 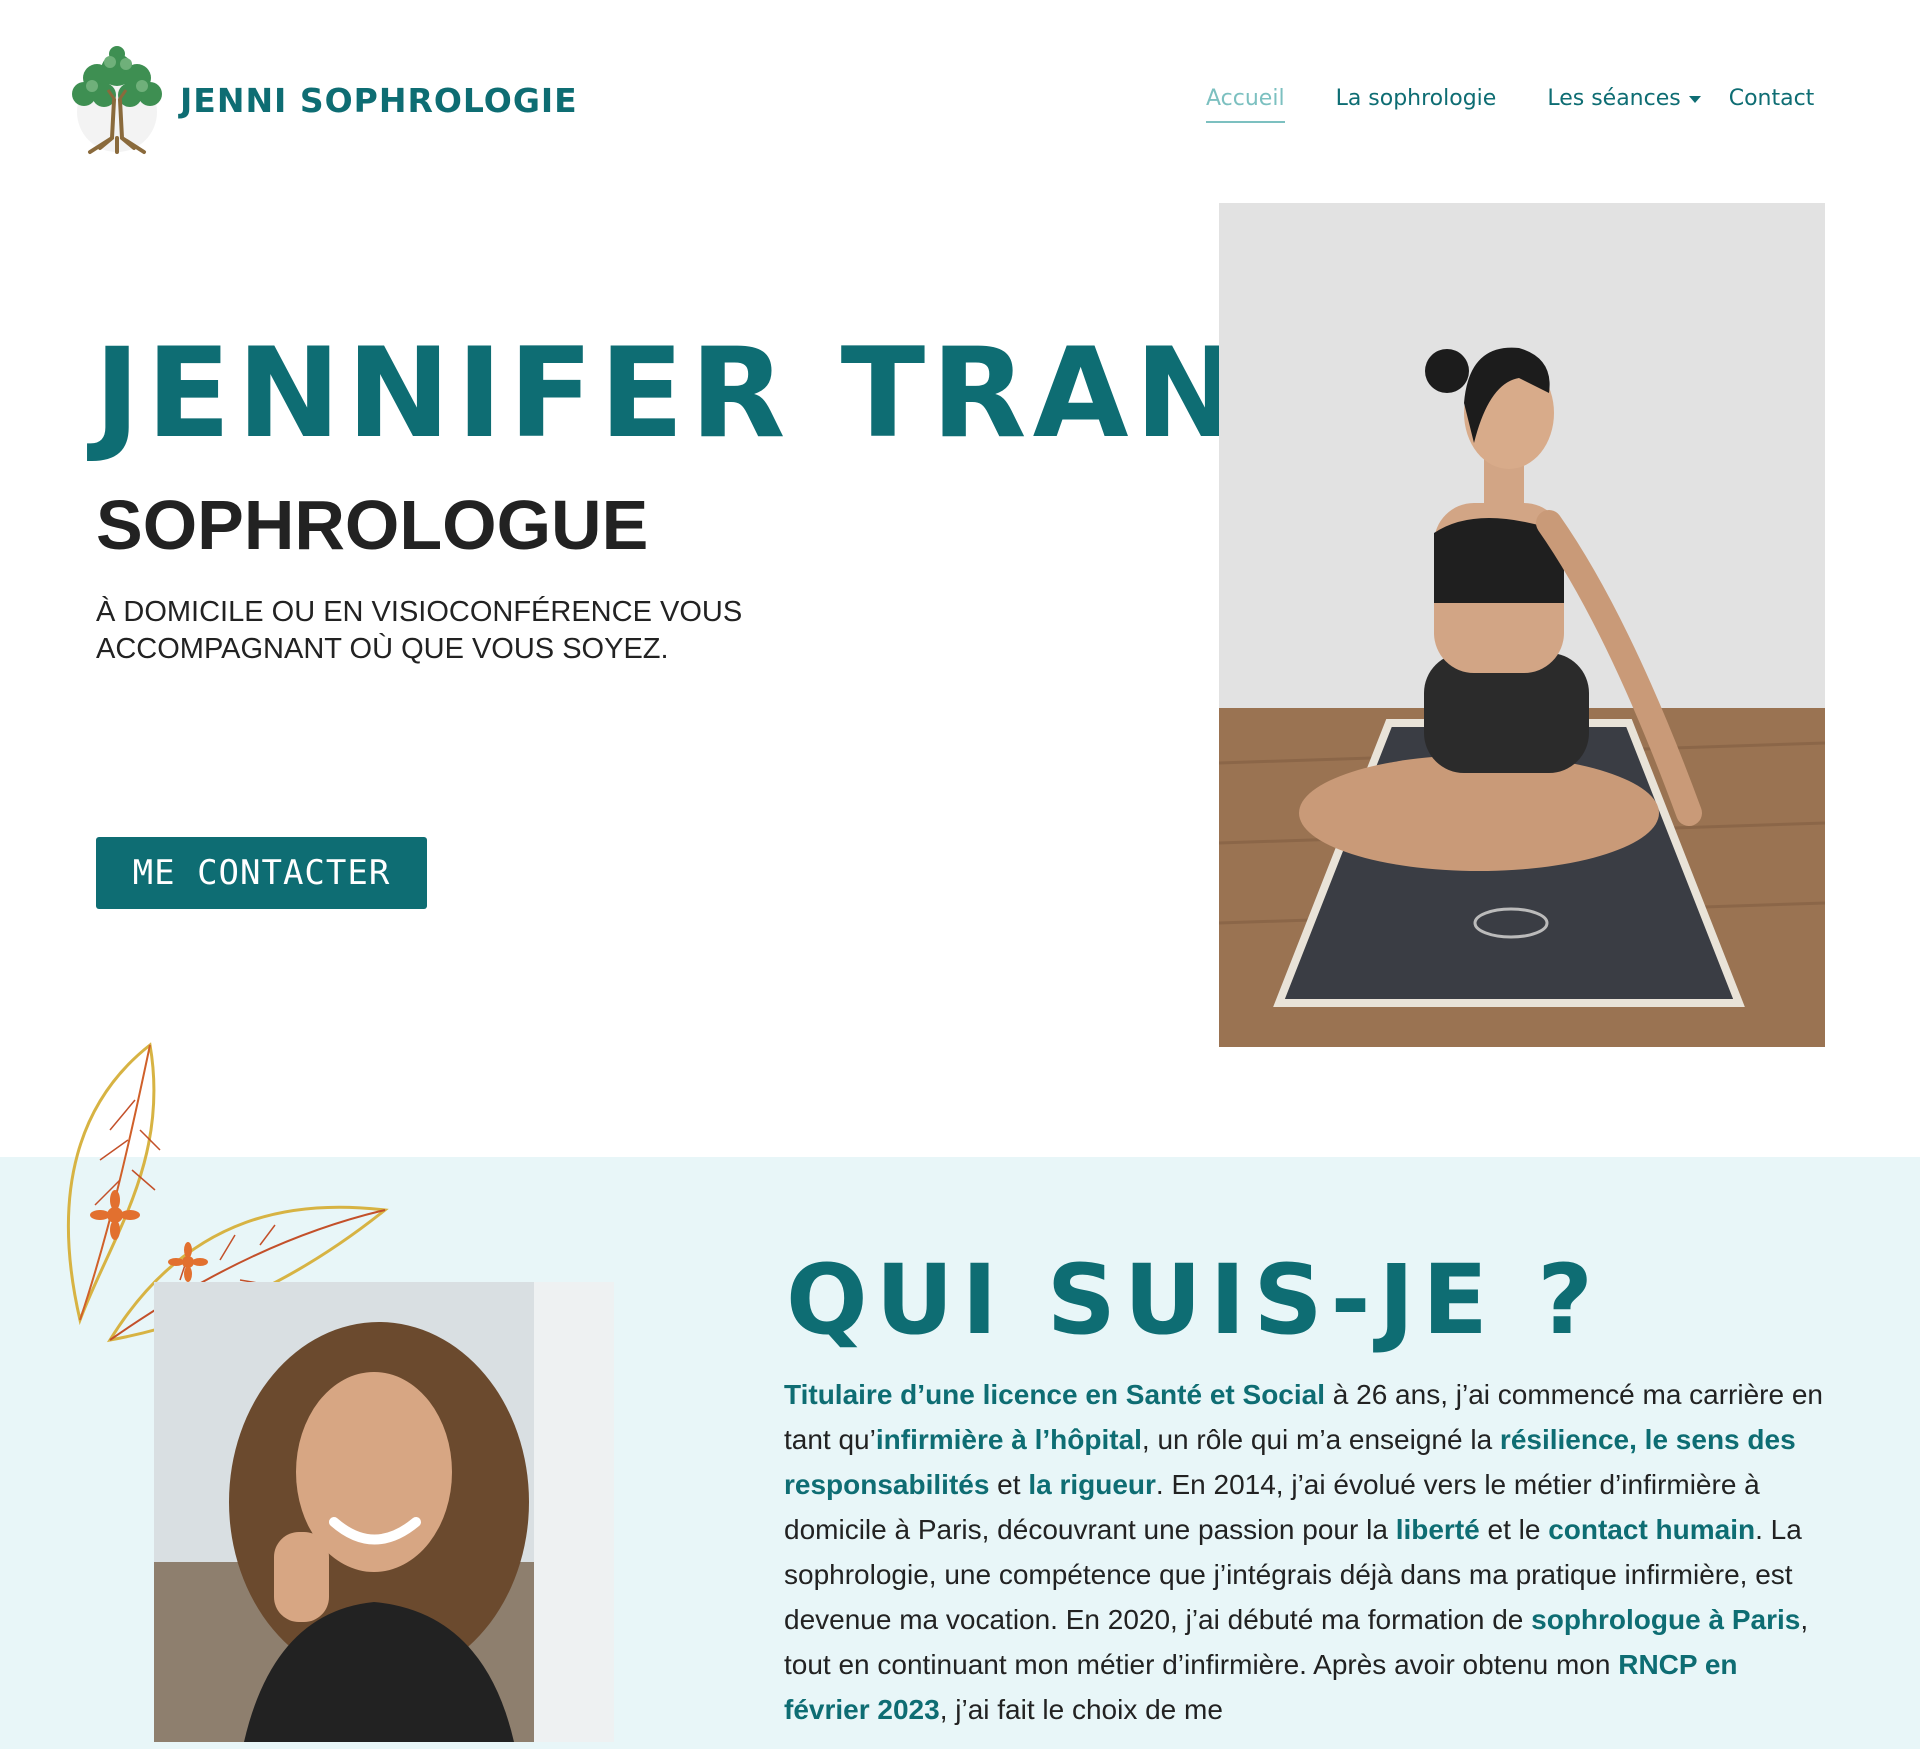 I want to click on about-text-segment: infirmière à l’hôpital, so click(x=1008, y=1439).